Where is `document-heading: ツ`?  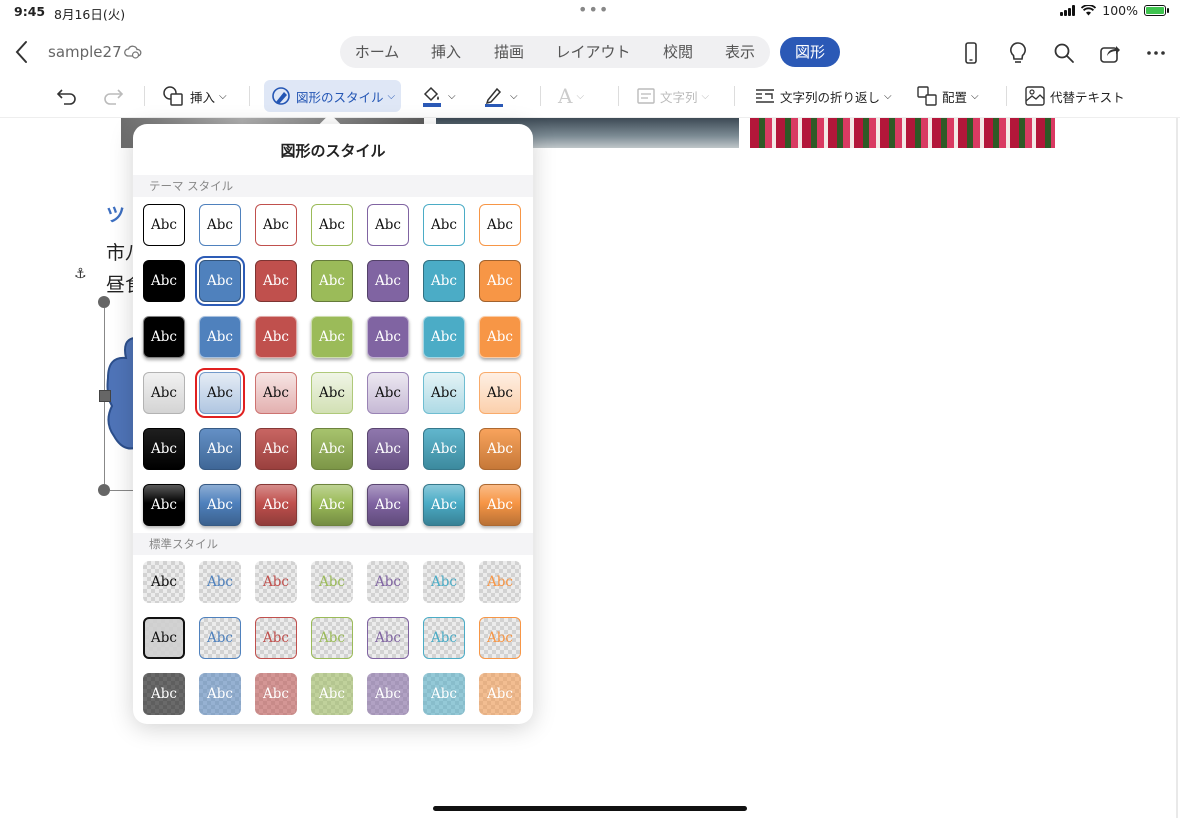 document-heading: ツ is located at coordinates (116, 215).